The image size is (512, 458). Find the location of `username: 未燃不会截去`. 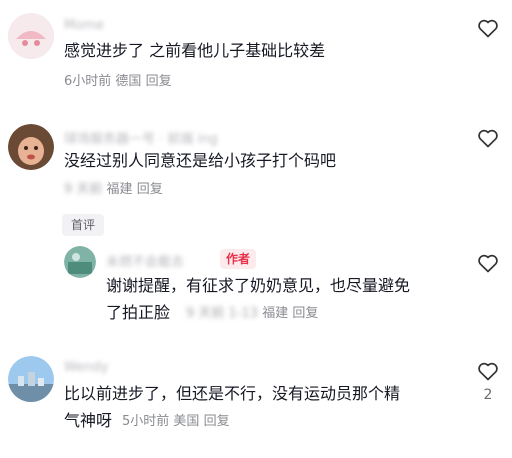

username: 未燃不会截去 is located at coordinates (145, 260).